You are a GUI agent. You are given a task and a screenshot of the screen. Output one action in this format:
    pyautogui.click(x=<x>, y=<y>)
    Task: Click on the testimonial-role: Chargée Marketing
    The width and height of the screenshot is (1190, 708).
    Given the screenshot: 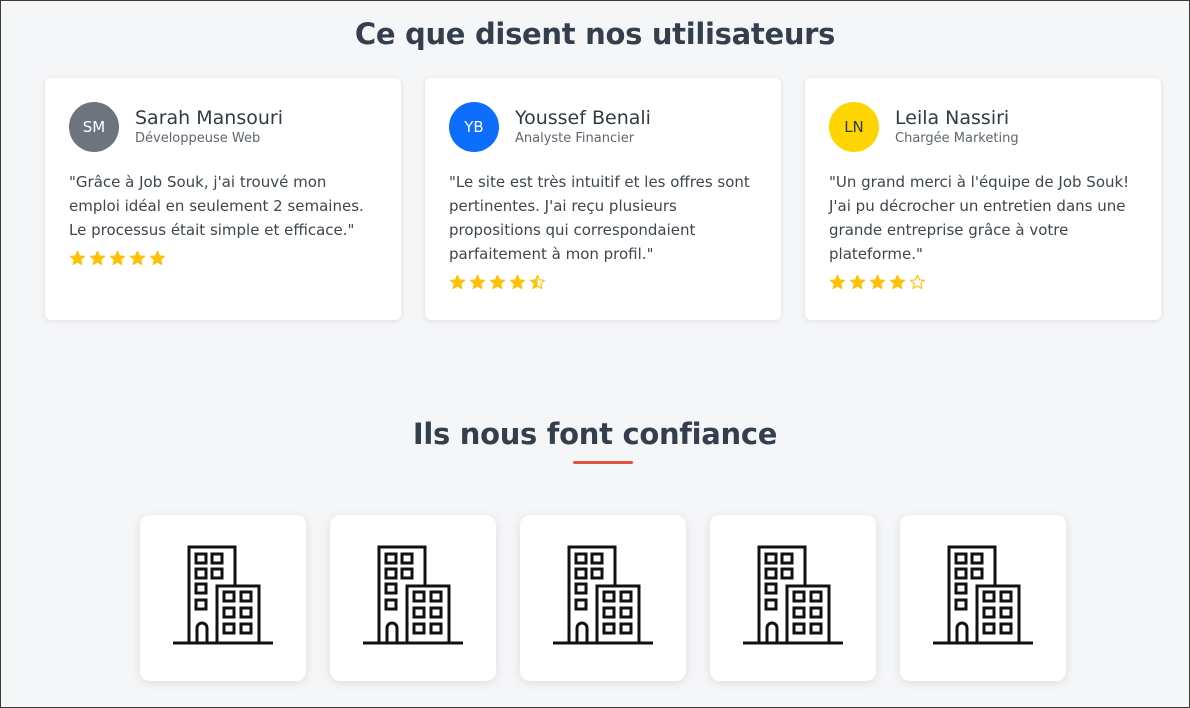 What is the action you would take?
    pyautogui.click(x=957, y=138)
    